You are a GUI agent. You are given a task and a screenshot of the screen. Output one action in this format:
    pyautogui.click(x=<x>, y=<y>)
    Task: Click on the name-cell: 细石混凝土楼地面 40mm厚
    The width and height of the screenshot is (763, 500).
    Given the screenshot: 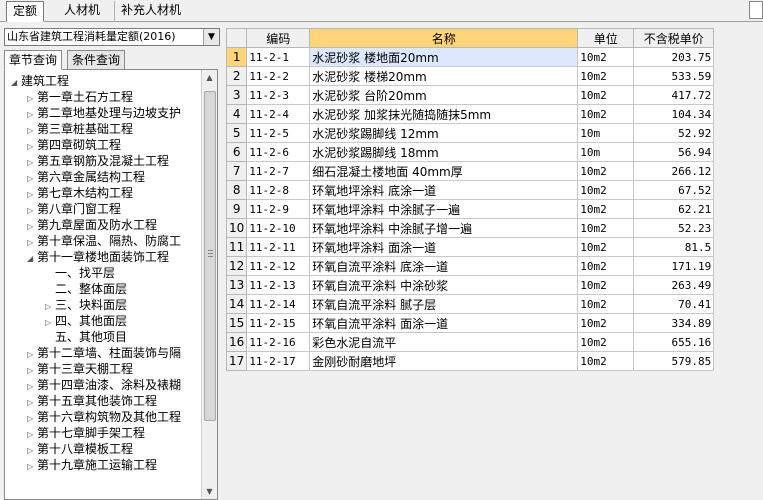 What is the action you would take?
    pyautogui.click(x=444, y=171)
    